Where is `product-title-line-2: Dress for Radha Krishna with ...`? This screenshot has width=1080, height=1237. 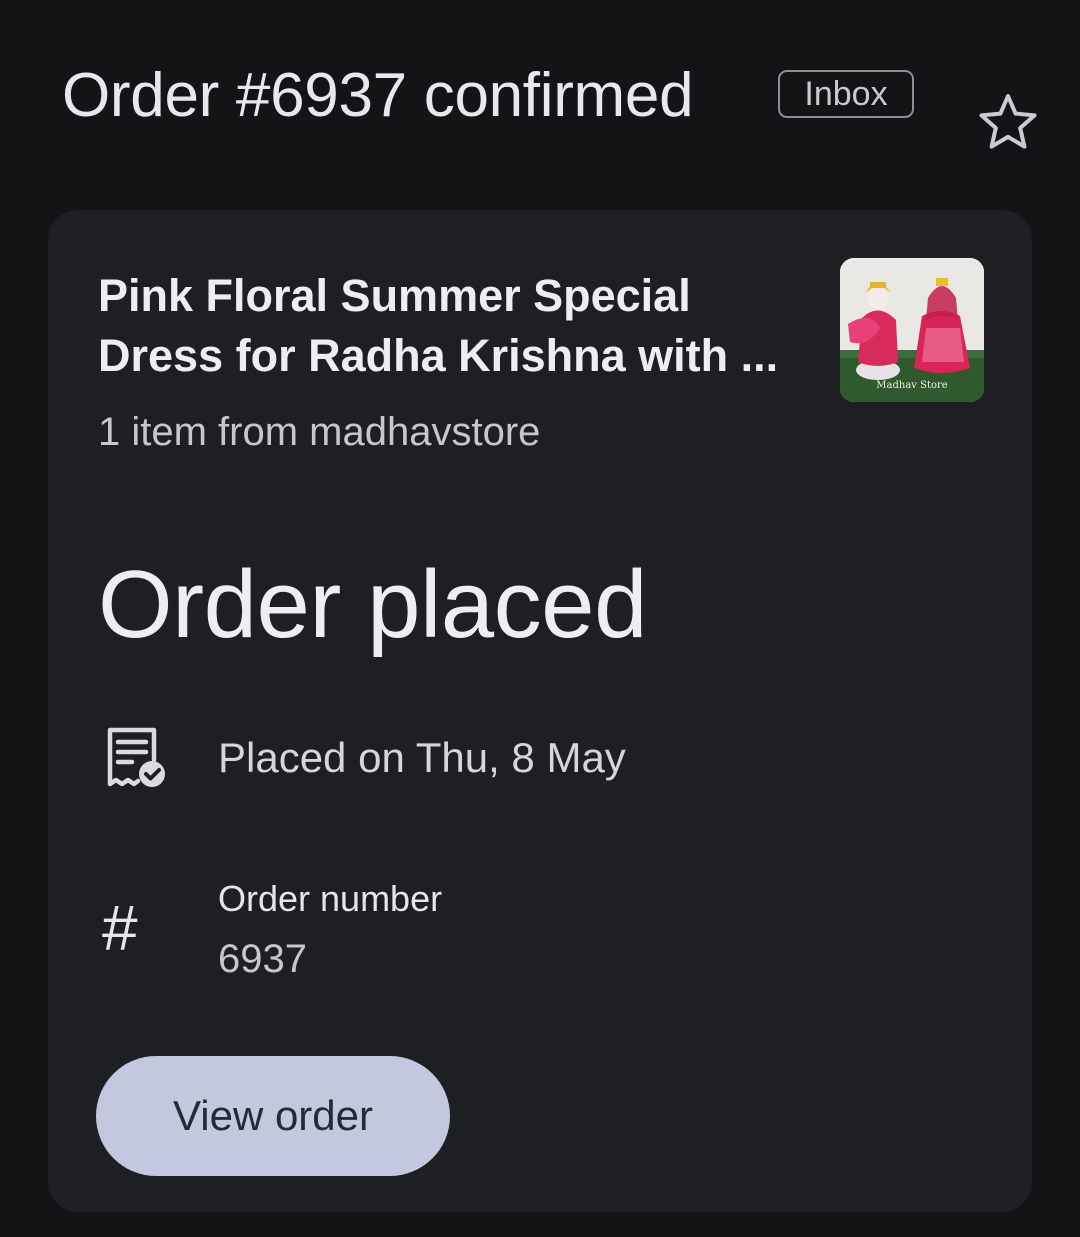 product-title-line-2: Dress for Radha Krishna with ... is located at coordinates (438, 355).